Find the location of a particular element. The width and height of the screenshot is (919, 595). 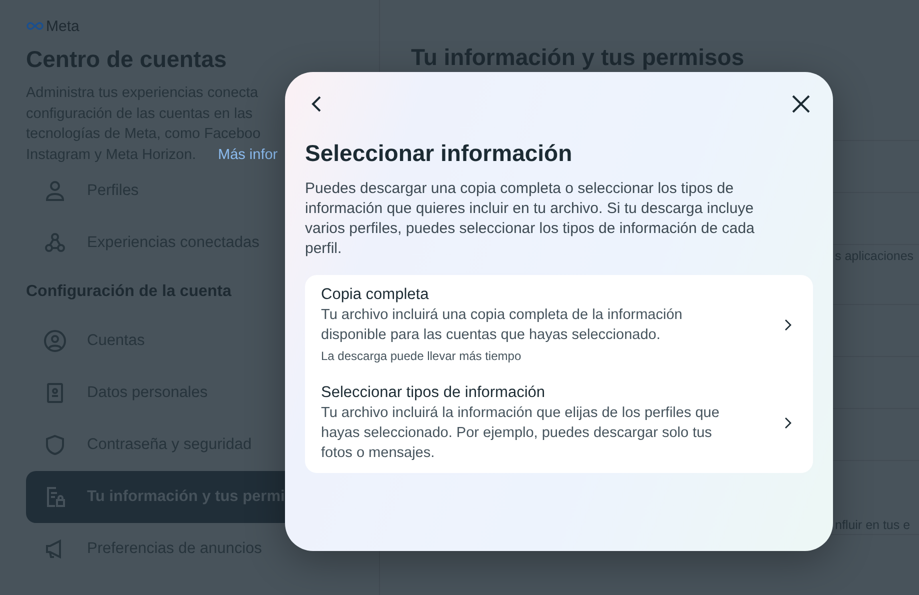

account-icon is located at coordinates (55, 341).